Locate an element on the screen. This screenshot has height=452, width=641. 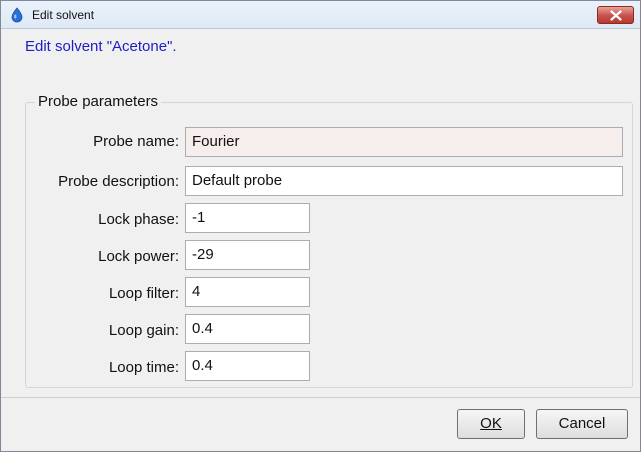
loop-time-field: 0.4 is located at coordinates (247, 366).